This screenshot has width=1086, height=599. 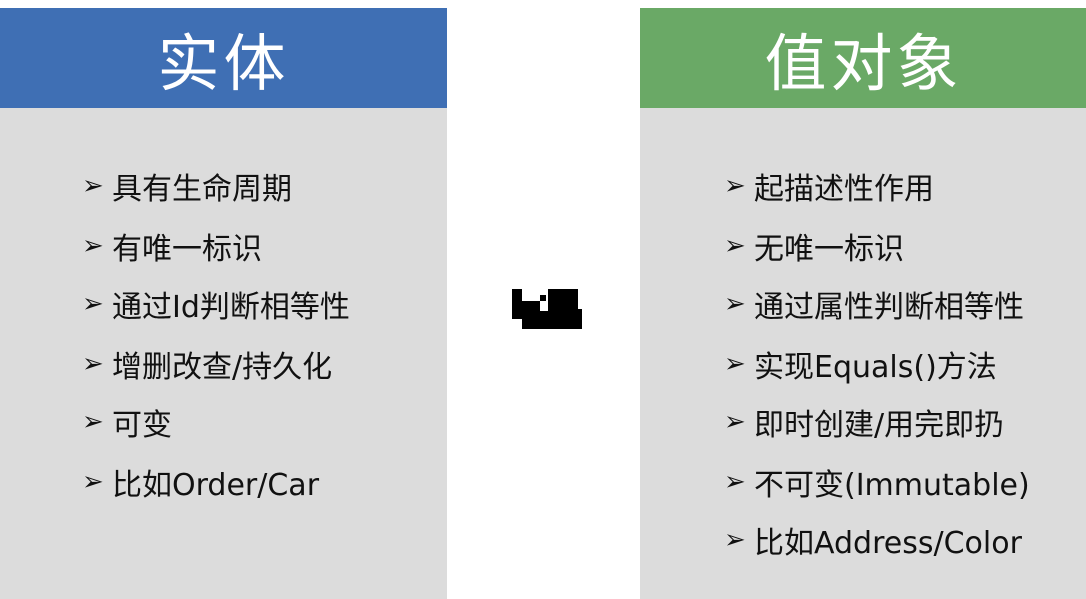 I want to click on value-object-item-text: 比如Address/Color, so click(x=888, y=543).